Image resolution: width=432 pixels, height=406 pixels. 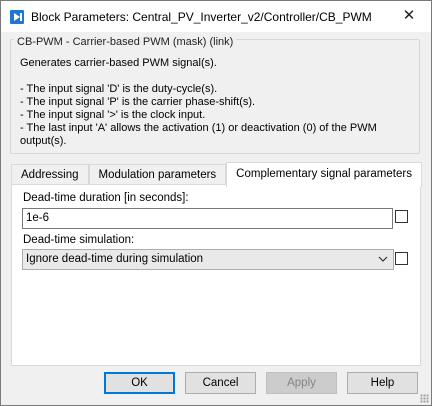 I want to click on deadtime-simulation-label: Dead-time simulation:, so click(x=79, y=240).